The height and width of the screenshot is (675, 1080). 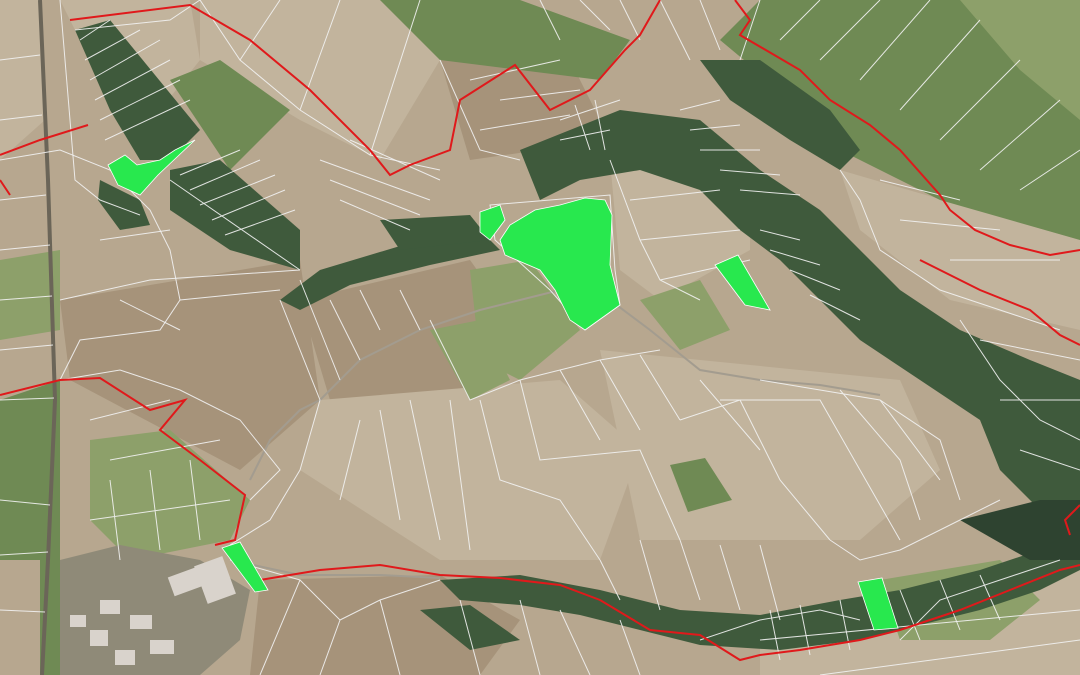 I want to click on crop-field, so click(x=25, y=497).